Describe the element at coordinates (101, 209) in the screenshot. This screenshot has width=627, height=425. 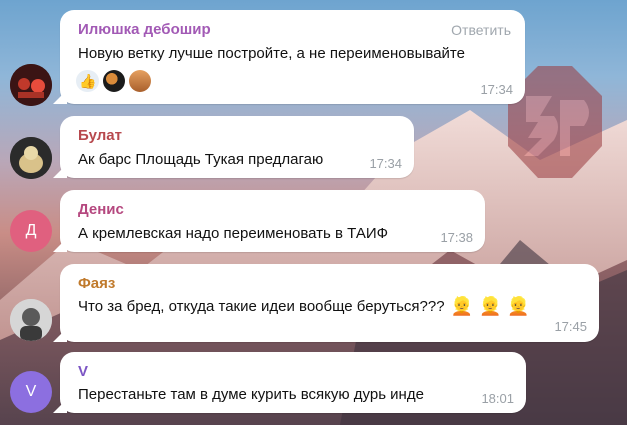
I see `message-sender: Денис` at that location.